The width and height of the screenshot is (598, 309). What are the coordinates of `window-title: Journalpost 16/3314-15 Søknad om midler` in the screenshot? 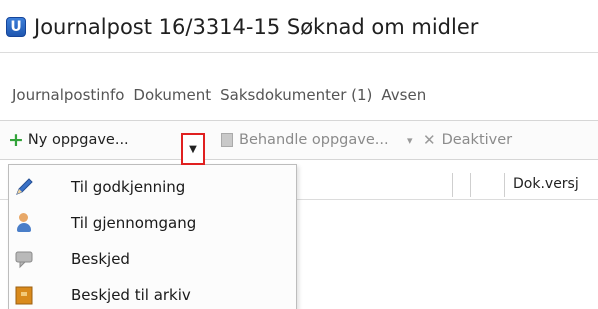 It's located at (256, 27).